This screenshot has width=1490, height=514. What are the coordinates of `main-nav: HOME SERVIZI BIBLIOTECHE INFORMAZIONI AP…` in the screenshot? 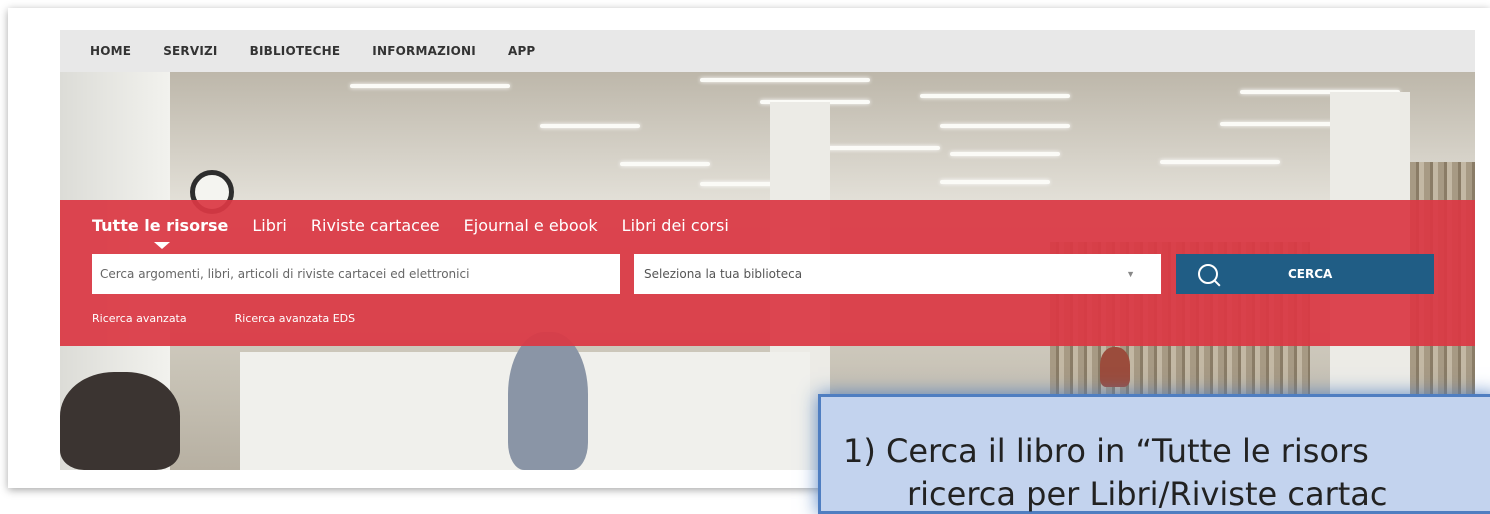 It's located at (767, 51).